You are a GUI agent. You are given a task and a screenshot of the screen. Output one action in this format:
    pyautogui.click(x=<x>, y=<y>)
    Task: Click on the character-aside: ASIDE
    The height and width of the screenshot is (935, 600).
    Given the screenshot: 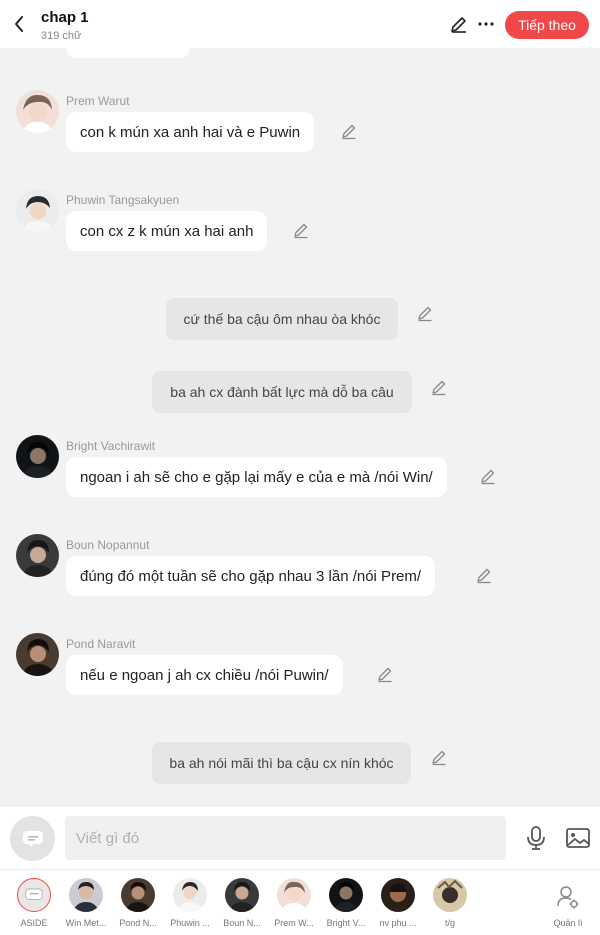 What is the action you would take?
    pyautogui.click(x=34, y=902)
    